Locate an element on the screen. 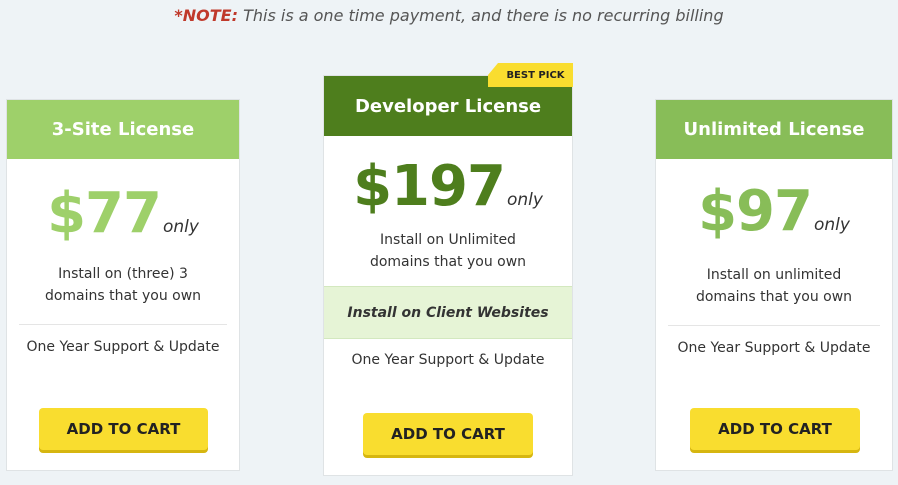  price-value: $97 is located at coordinates (755, 211).